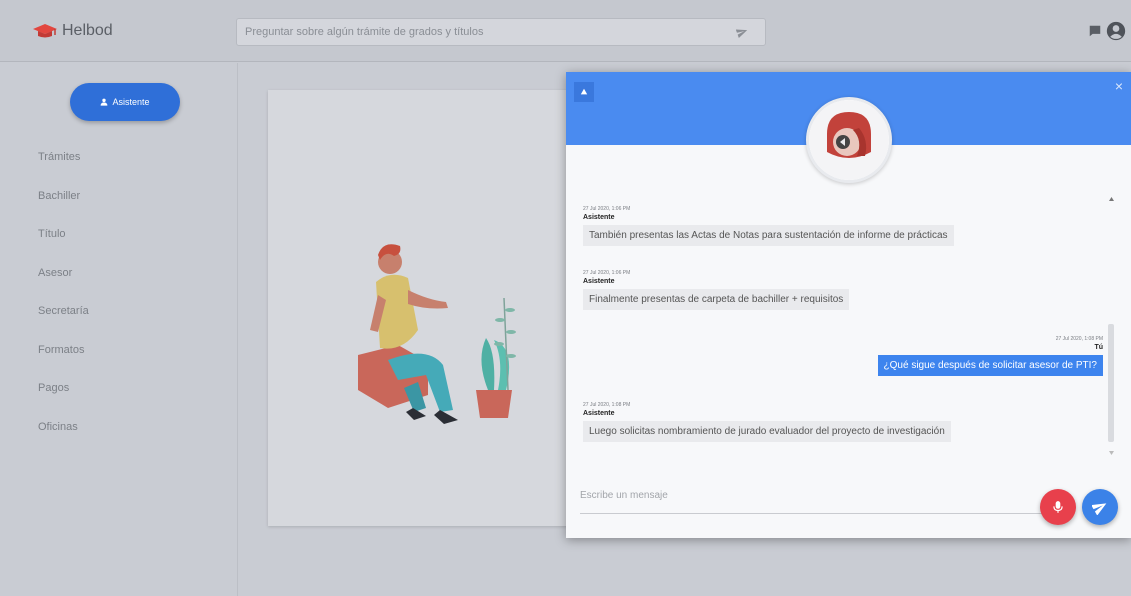  Describe the element at coordinates (1111, 383) in the screenshot. I see `scroll-thumb` at that location.